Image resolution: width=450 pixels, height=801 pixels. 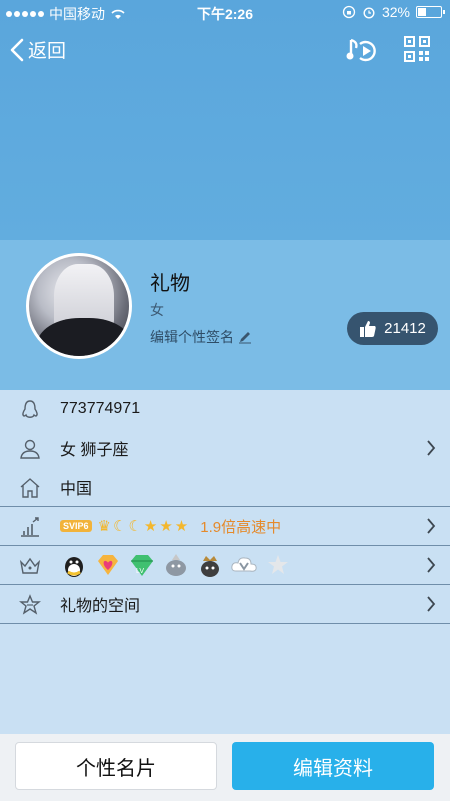 What do you see at coordinates (417, 49) in the screenshot?
I see `qr-code-icon` at bounding box center [417, 49].